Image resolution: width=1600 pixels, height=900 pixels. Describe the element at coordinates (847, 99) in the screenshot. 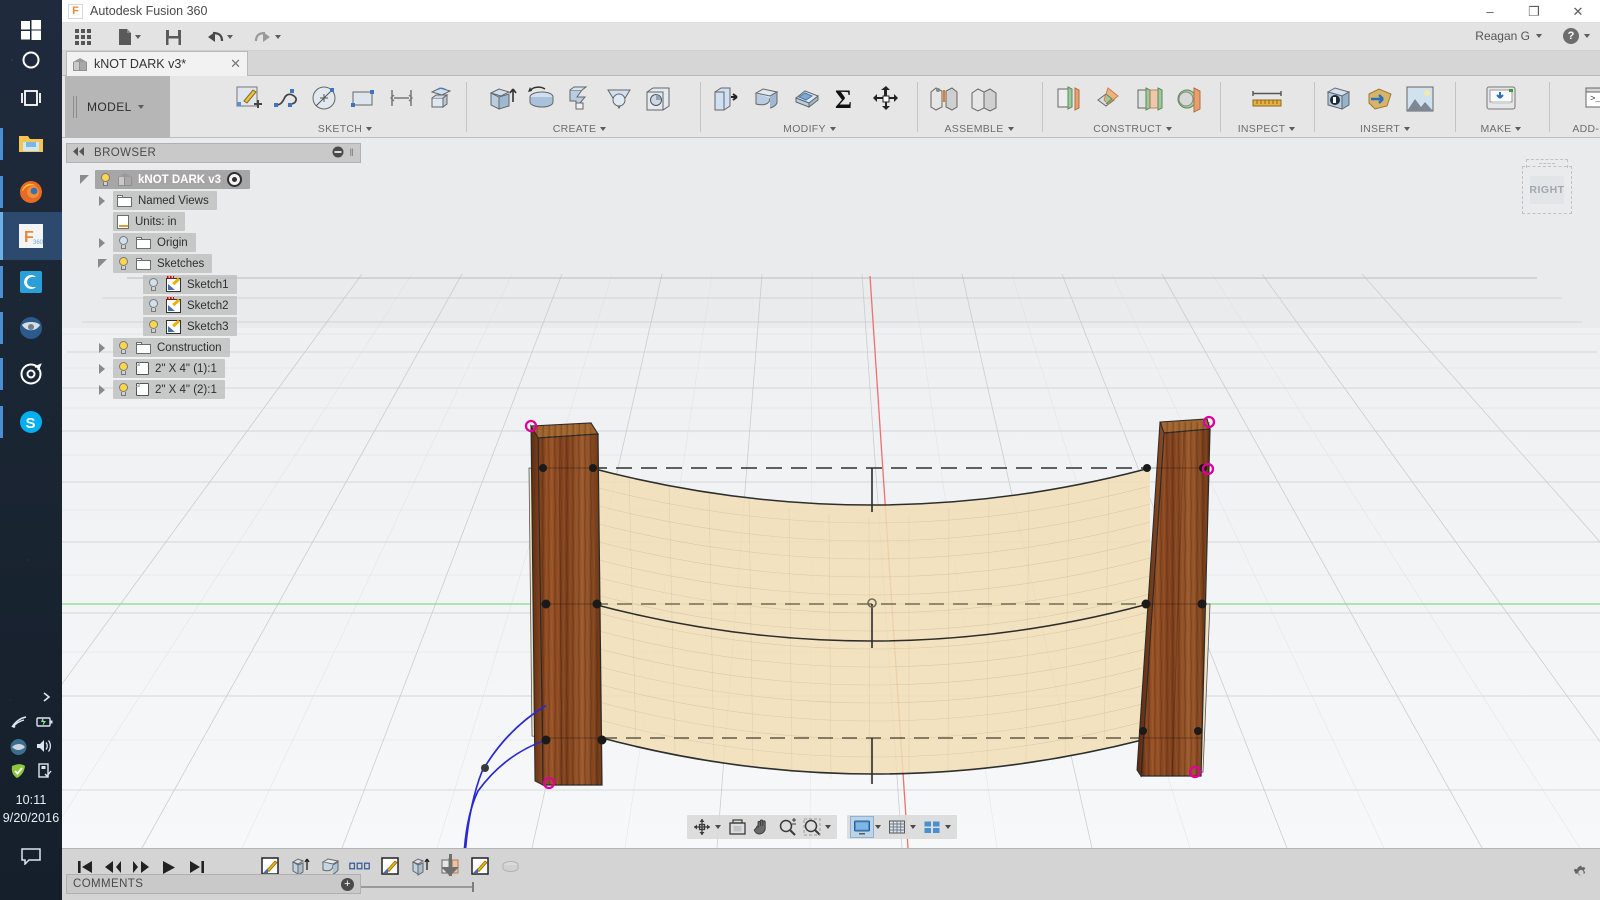

I see `combine-icon: Σ` at that location.